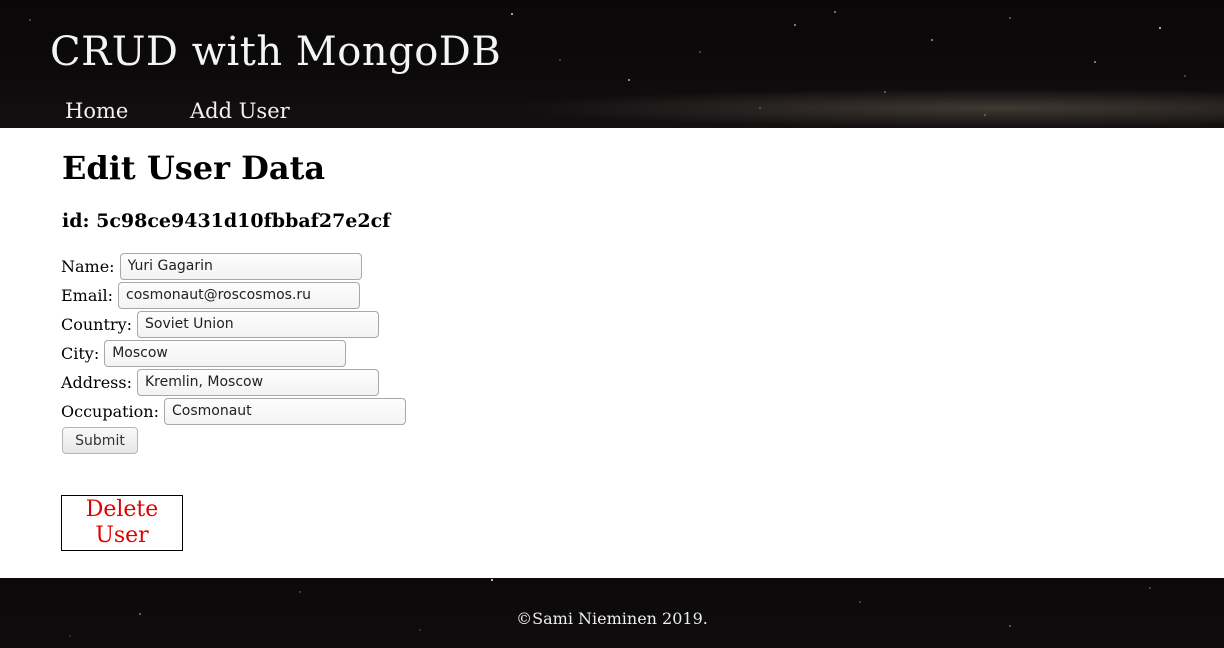  I want to click on name-field-row: Name:, so click(211, 266).